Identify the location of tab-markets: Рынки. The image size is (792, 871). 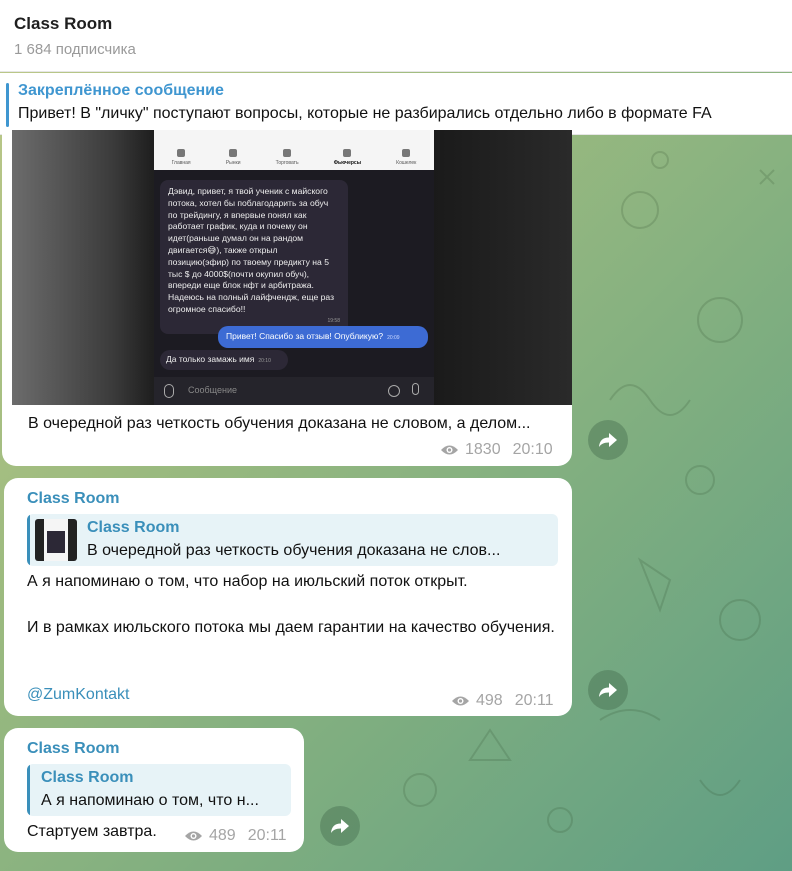
(233, 157).